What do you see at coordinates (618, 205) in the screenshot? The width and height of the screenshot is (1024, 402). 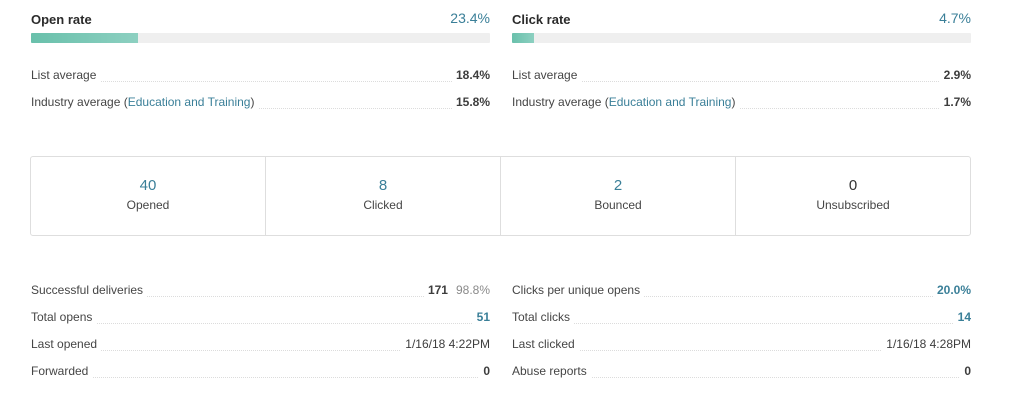 I see `stat-bounced-label: Bounced` at bounding box center [618, 205].